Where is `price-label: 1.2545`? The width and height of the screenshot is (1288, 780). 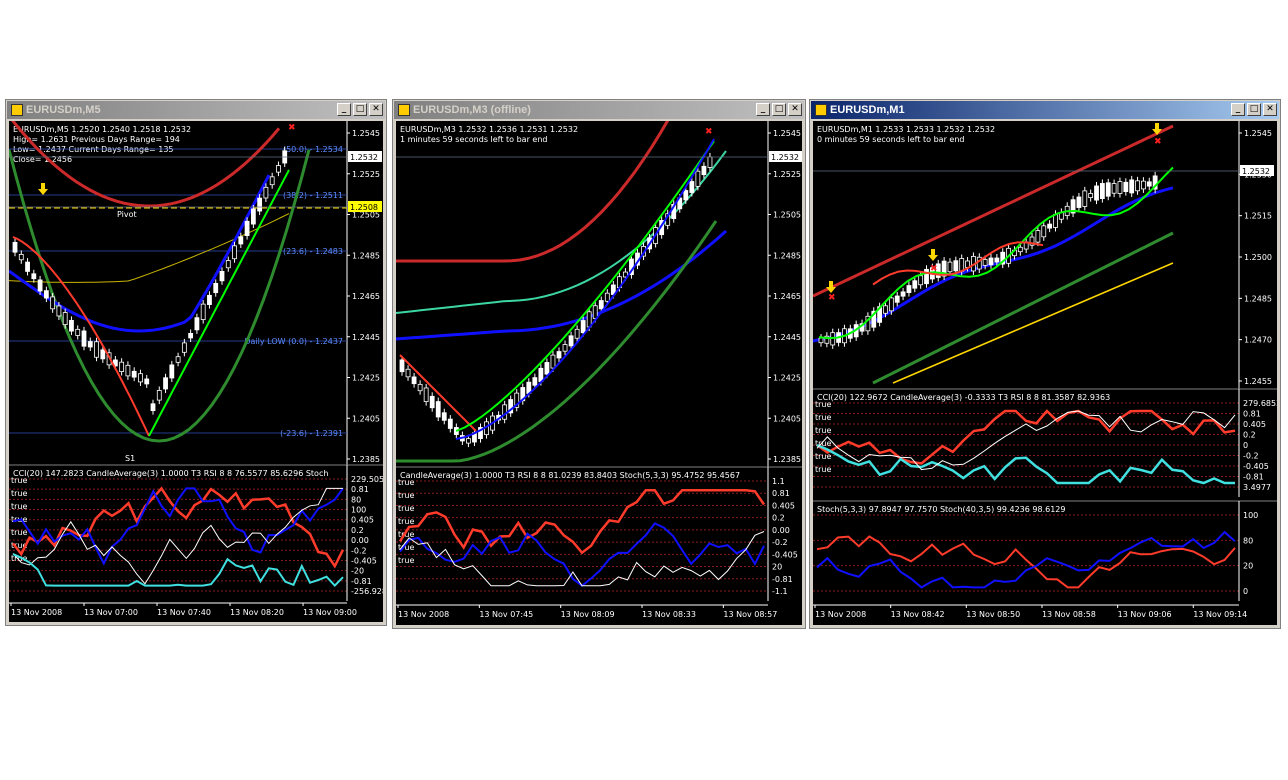 price-label: 1.2545 is located at coordinates (366, 133).